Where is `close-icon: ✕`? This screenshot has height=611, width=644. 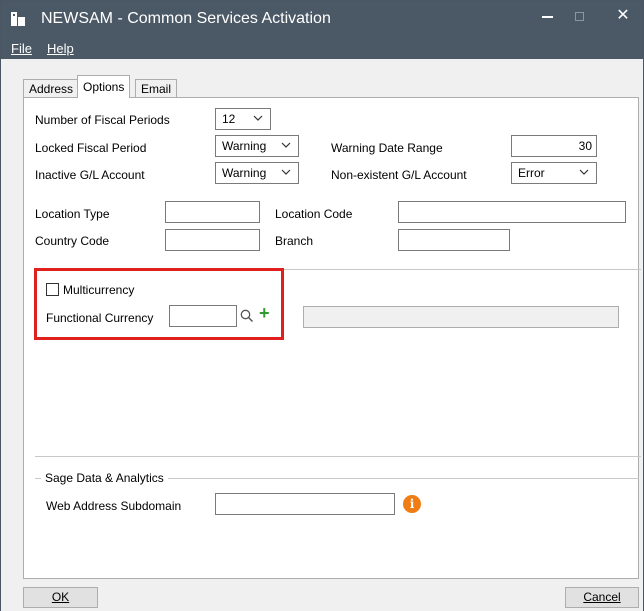
close-icon: ✕ is located at coordinates (623, 15).